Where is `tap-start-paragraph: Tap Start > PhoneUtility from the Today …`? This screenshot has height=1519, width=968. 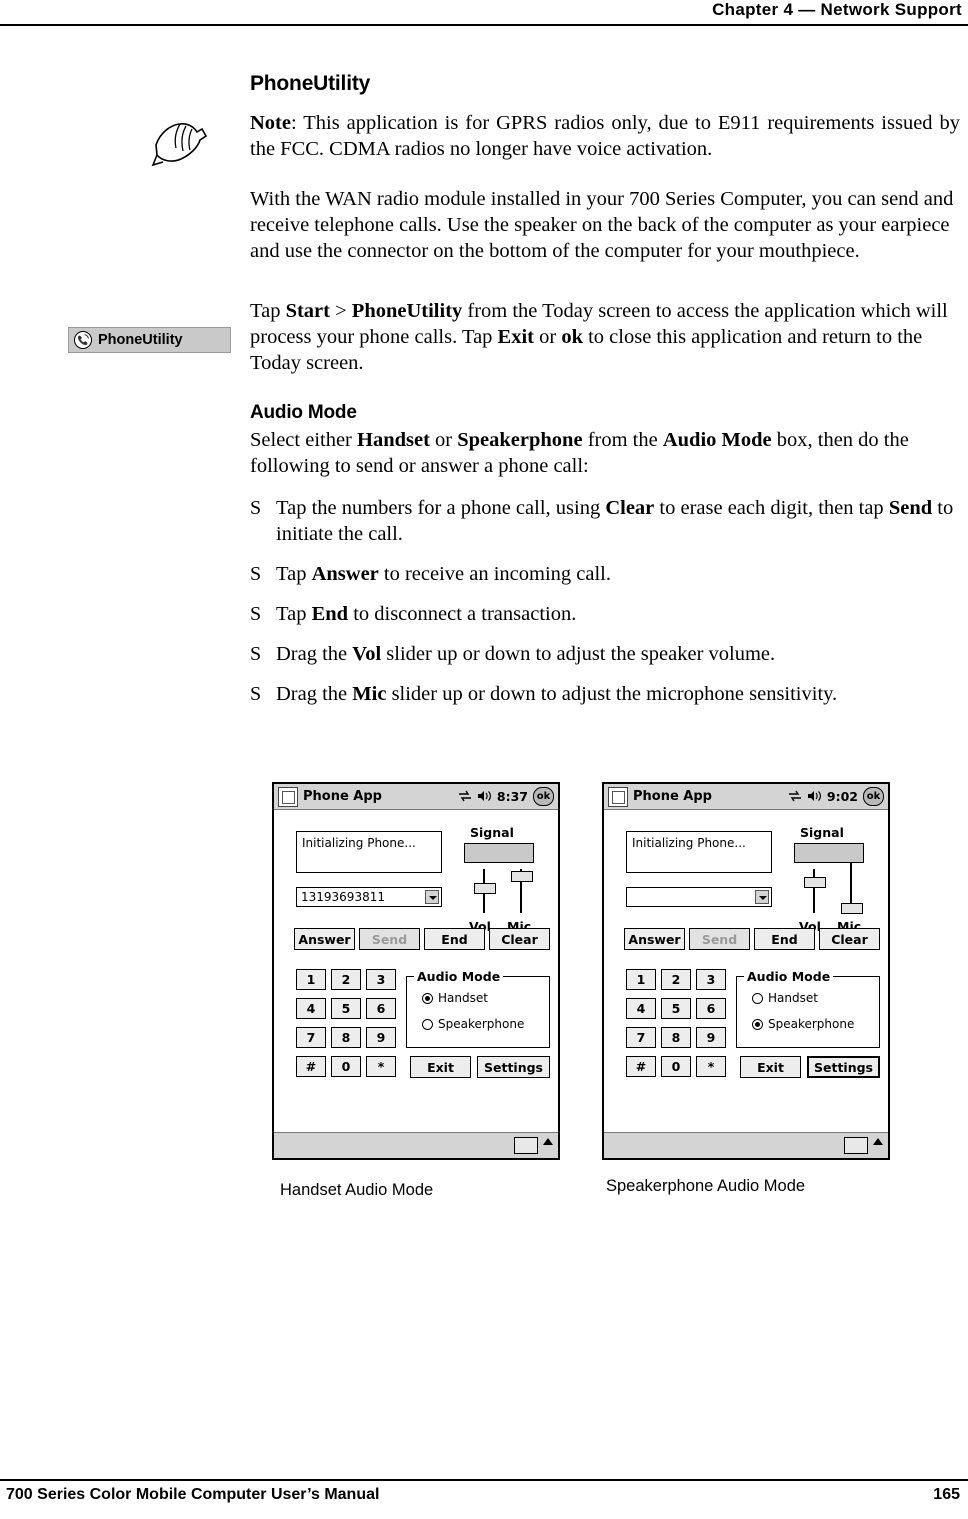 tap-start-paragraph: Tap Start > PhoneUtility from the Today … is located at coordinates (605, 337).